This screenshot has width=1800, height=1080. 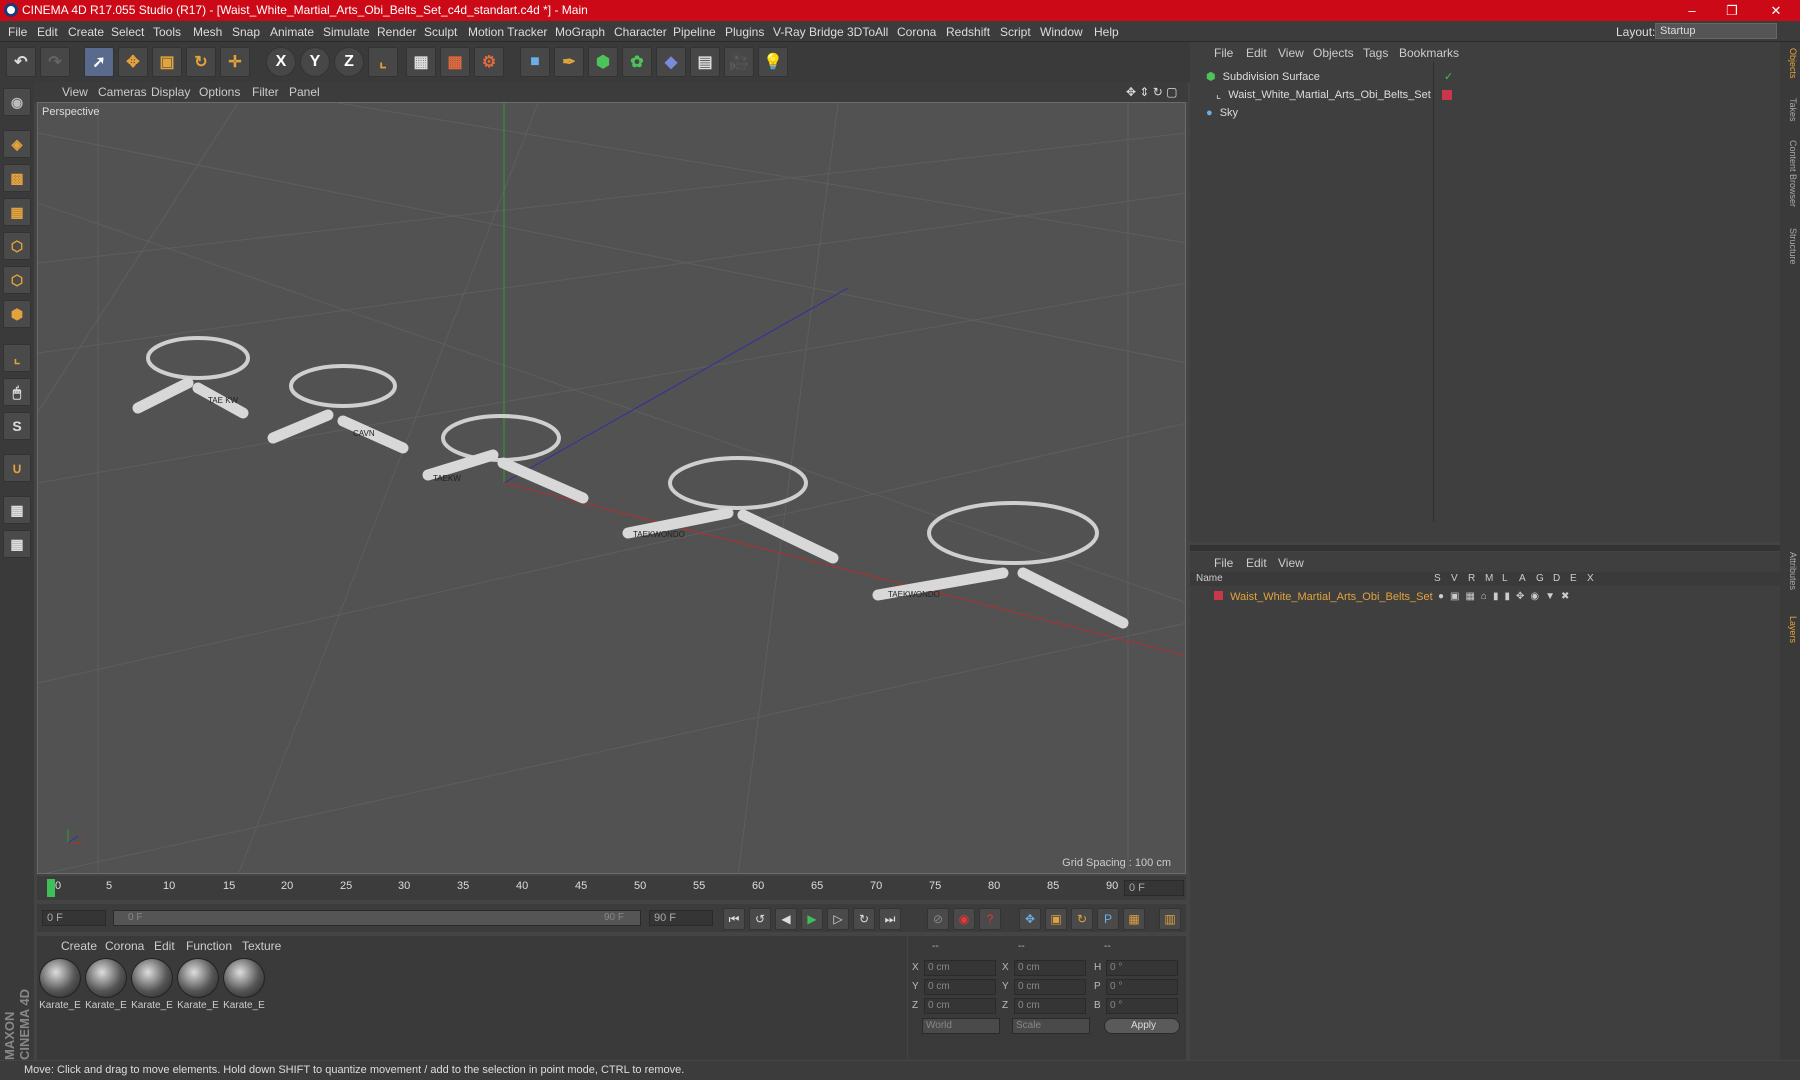 What do you see at coordinates (1051, 1026) in the screenshot?
I see `scale-dropdown: Scale` at bounding box center [1051, 1026].